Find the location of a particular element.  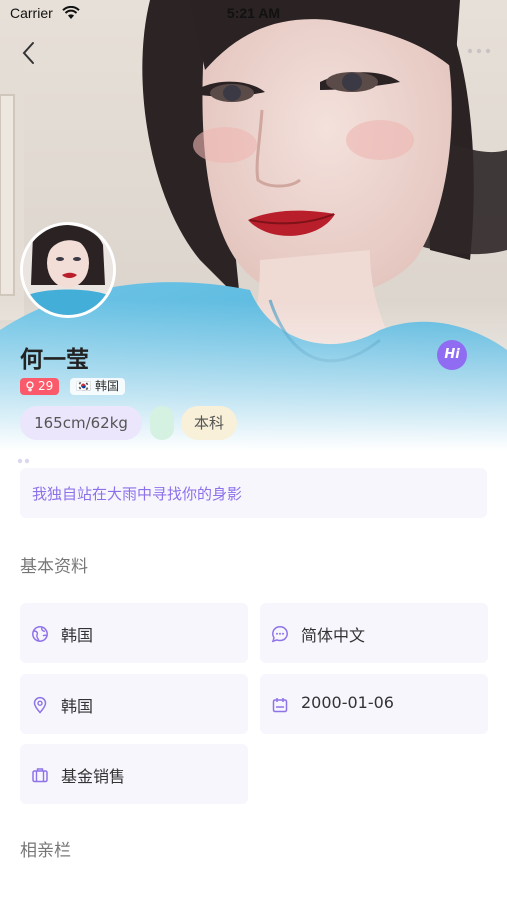

country-badge: 🇰🇷 韩国 is located at coordinates (97, 386).